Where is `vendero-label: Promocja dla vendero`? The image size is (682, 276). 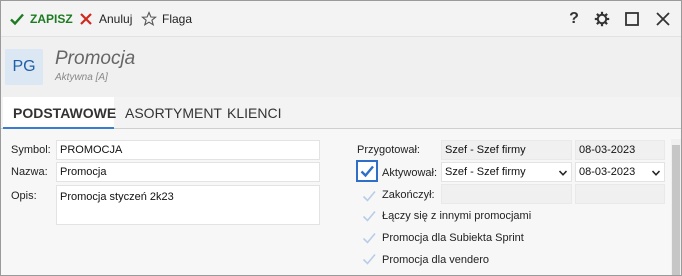
vendero-label: Promocja dla vendero is located at coordinates (436, 260).